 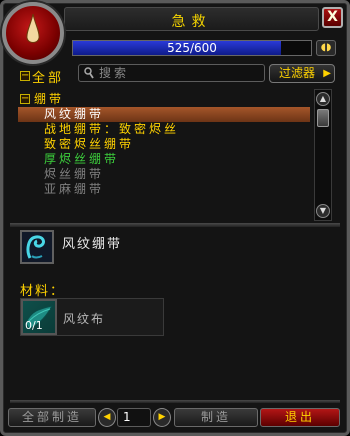 I want to click on category-collapse-toggle: −, so click(x=25, y=99).